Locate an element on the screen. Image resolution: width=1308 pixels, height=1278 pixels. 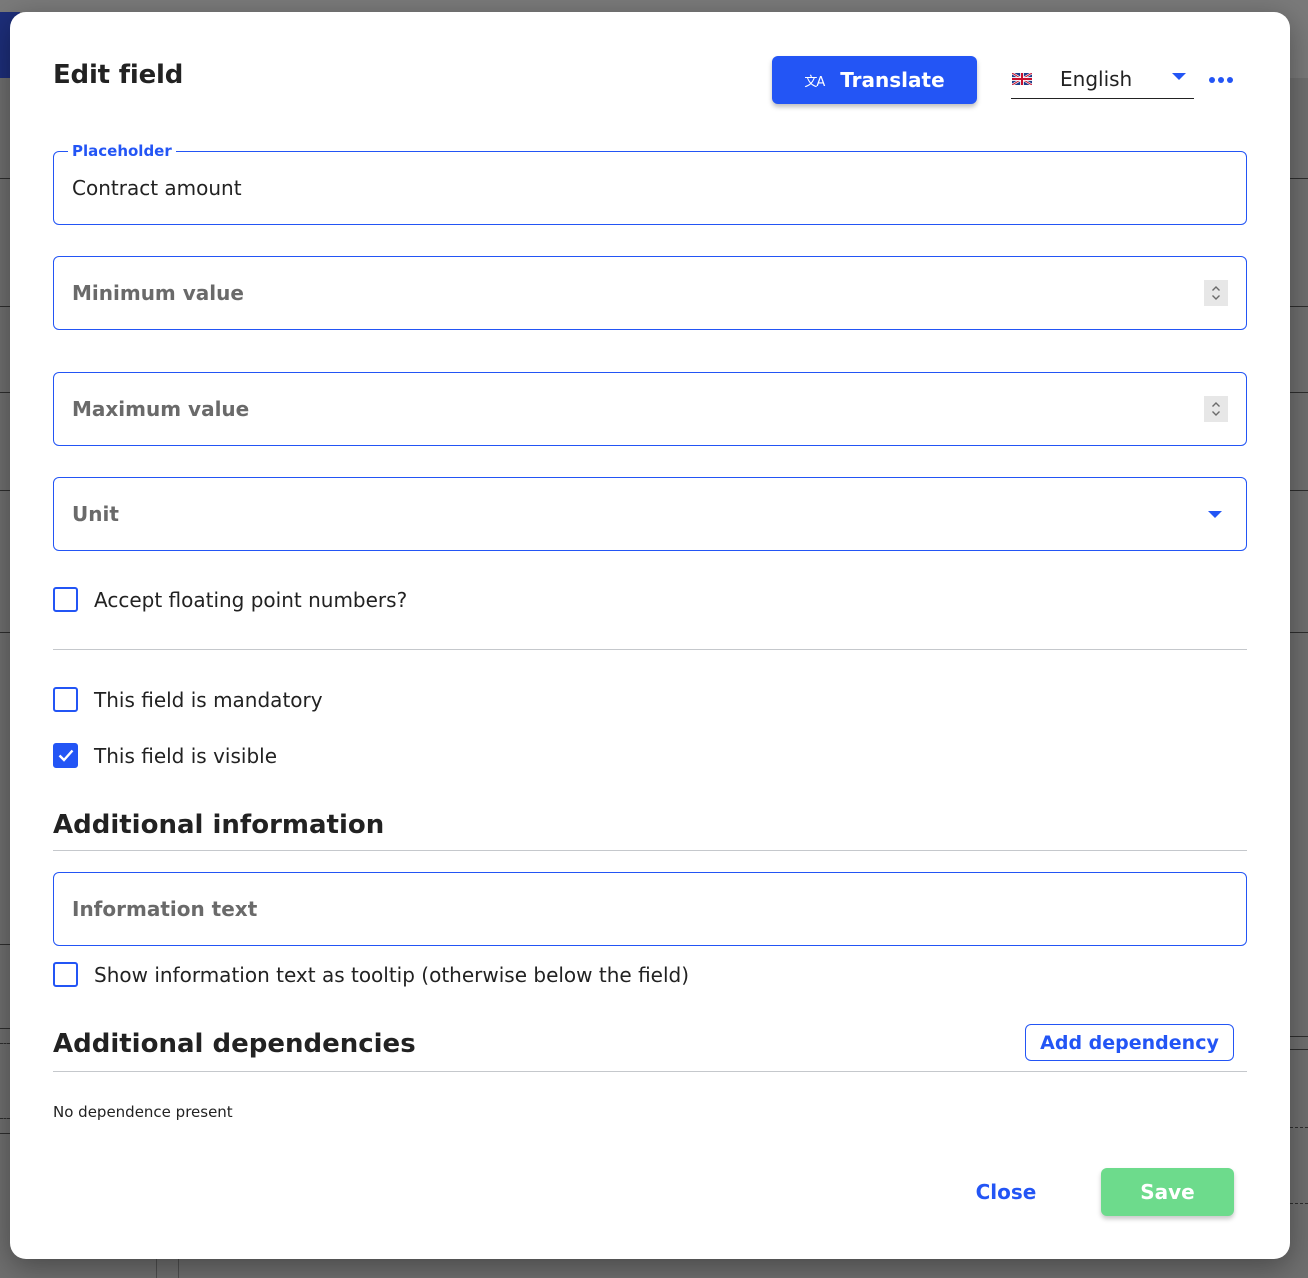
add-dependency-button: Add dependency is located at coordinates (1129, 1042).